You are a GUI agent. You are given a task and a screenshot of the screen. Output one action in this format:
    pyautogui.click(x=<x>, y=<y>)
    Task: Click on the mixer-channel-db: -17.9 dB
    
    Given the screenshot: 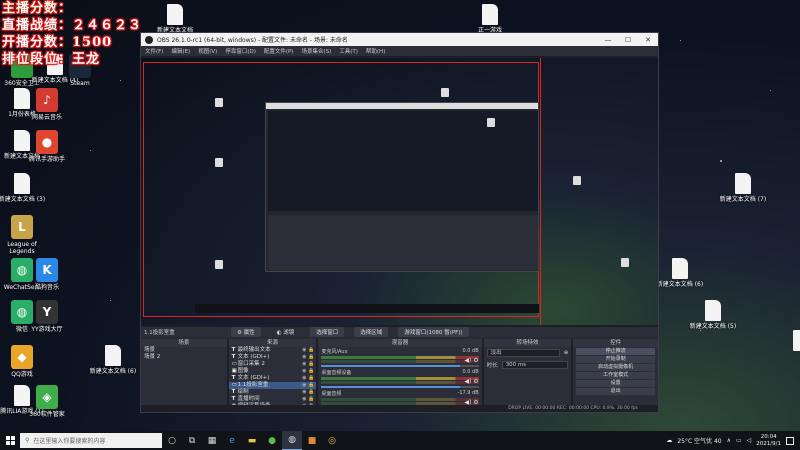 What is the action you would take?
    pyautogui.click(x=468, y=393)
    